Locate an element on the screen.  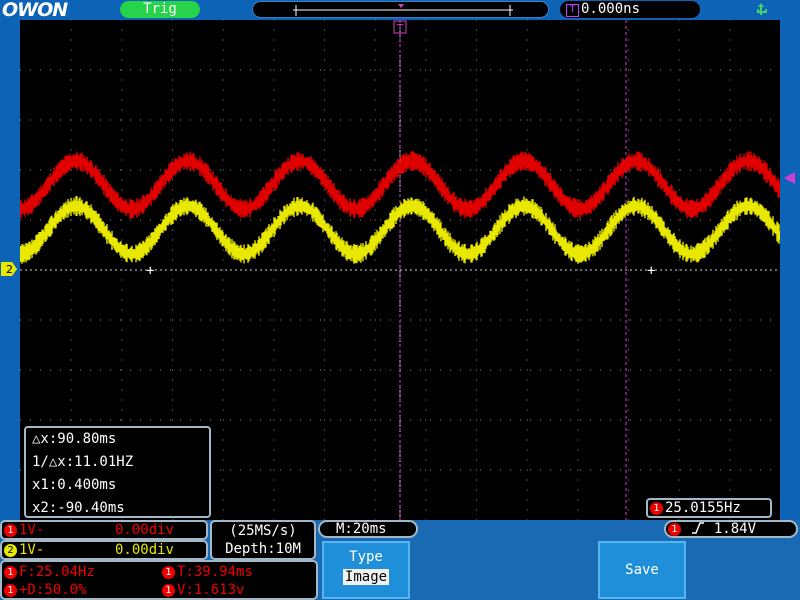
trigger-level: 1.84V is located at coordinates (735, 529).